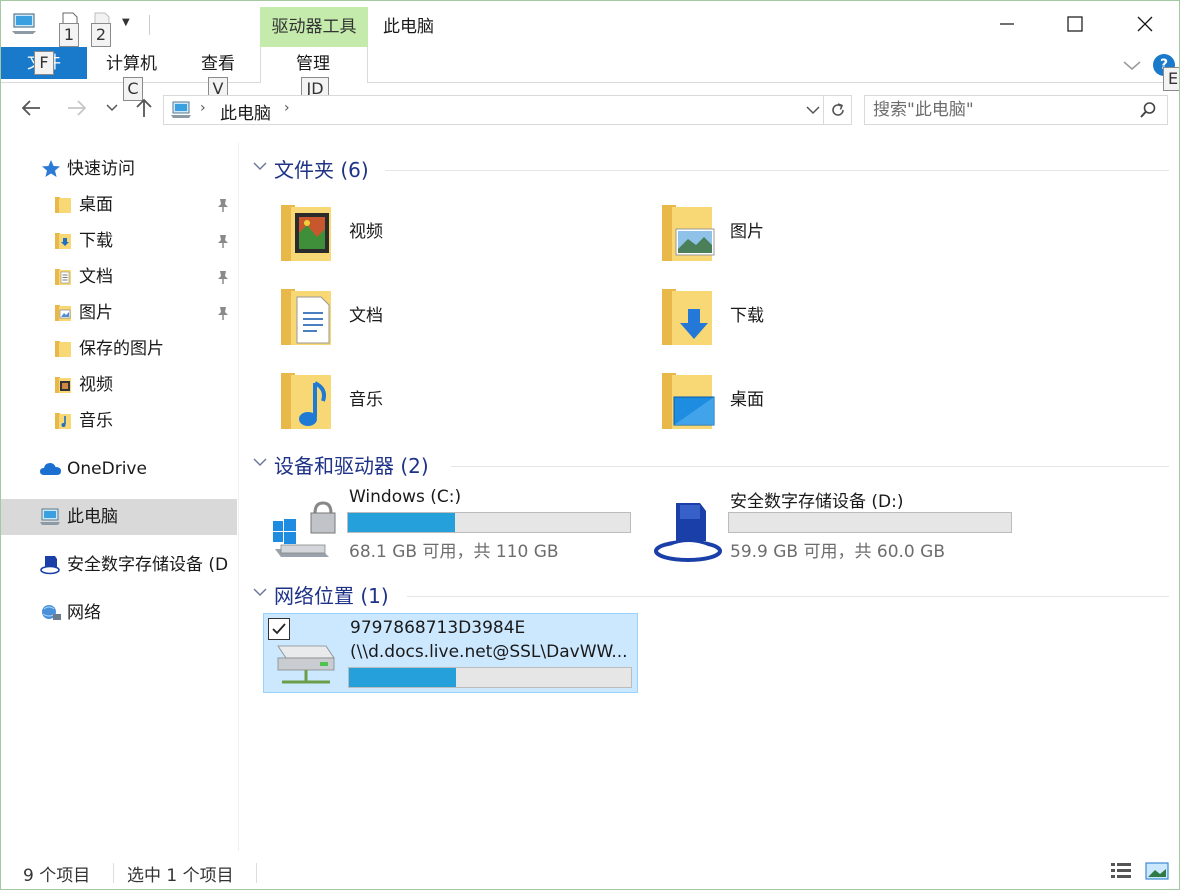 Image resolution: width=1180 pixels, height=890 pixels. I want to click on sidebar-item-label: 文档, so click(96, 277).